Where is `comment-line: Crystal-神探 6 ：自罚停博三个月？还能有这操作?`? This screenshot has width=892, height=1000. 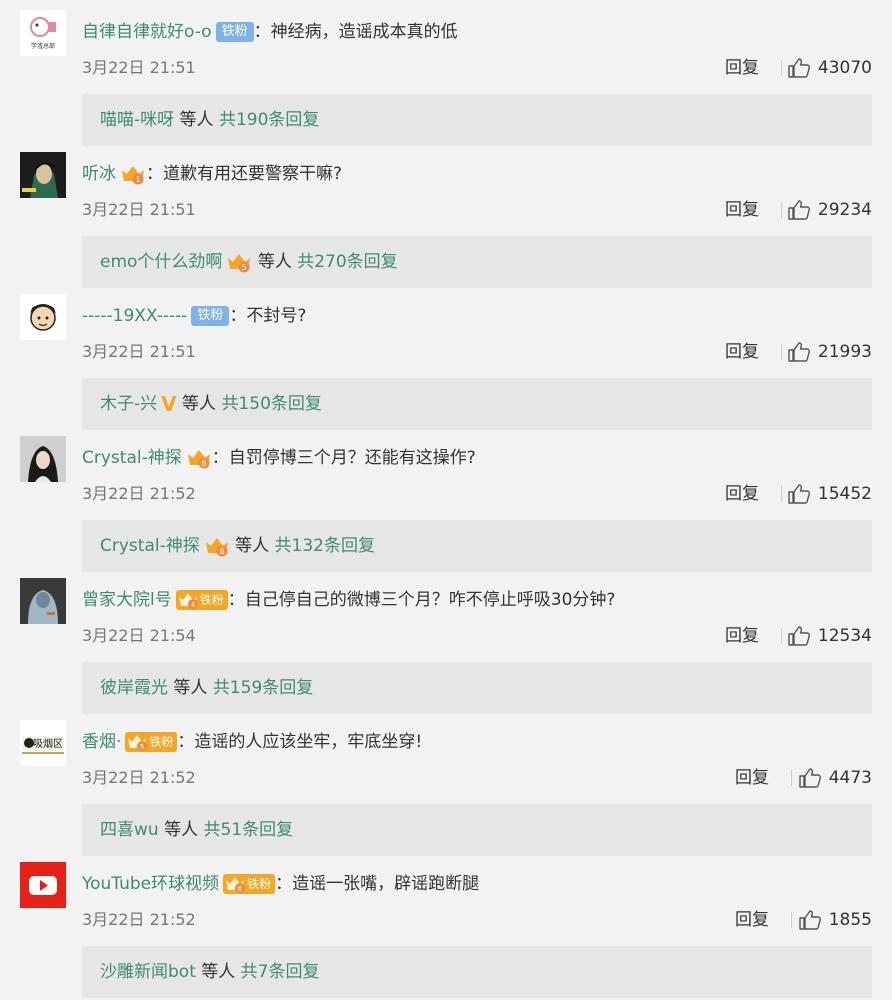 comment-line: Crystal-神探 6 ：自罚停博三个月？还能有这操作? is located at coordinates (279, 458).